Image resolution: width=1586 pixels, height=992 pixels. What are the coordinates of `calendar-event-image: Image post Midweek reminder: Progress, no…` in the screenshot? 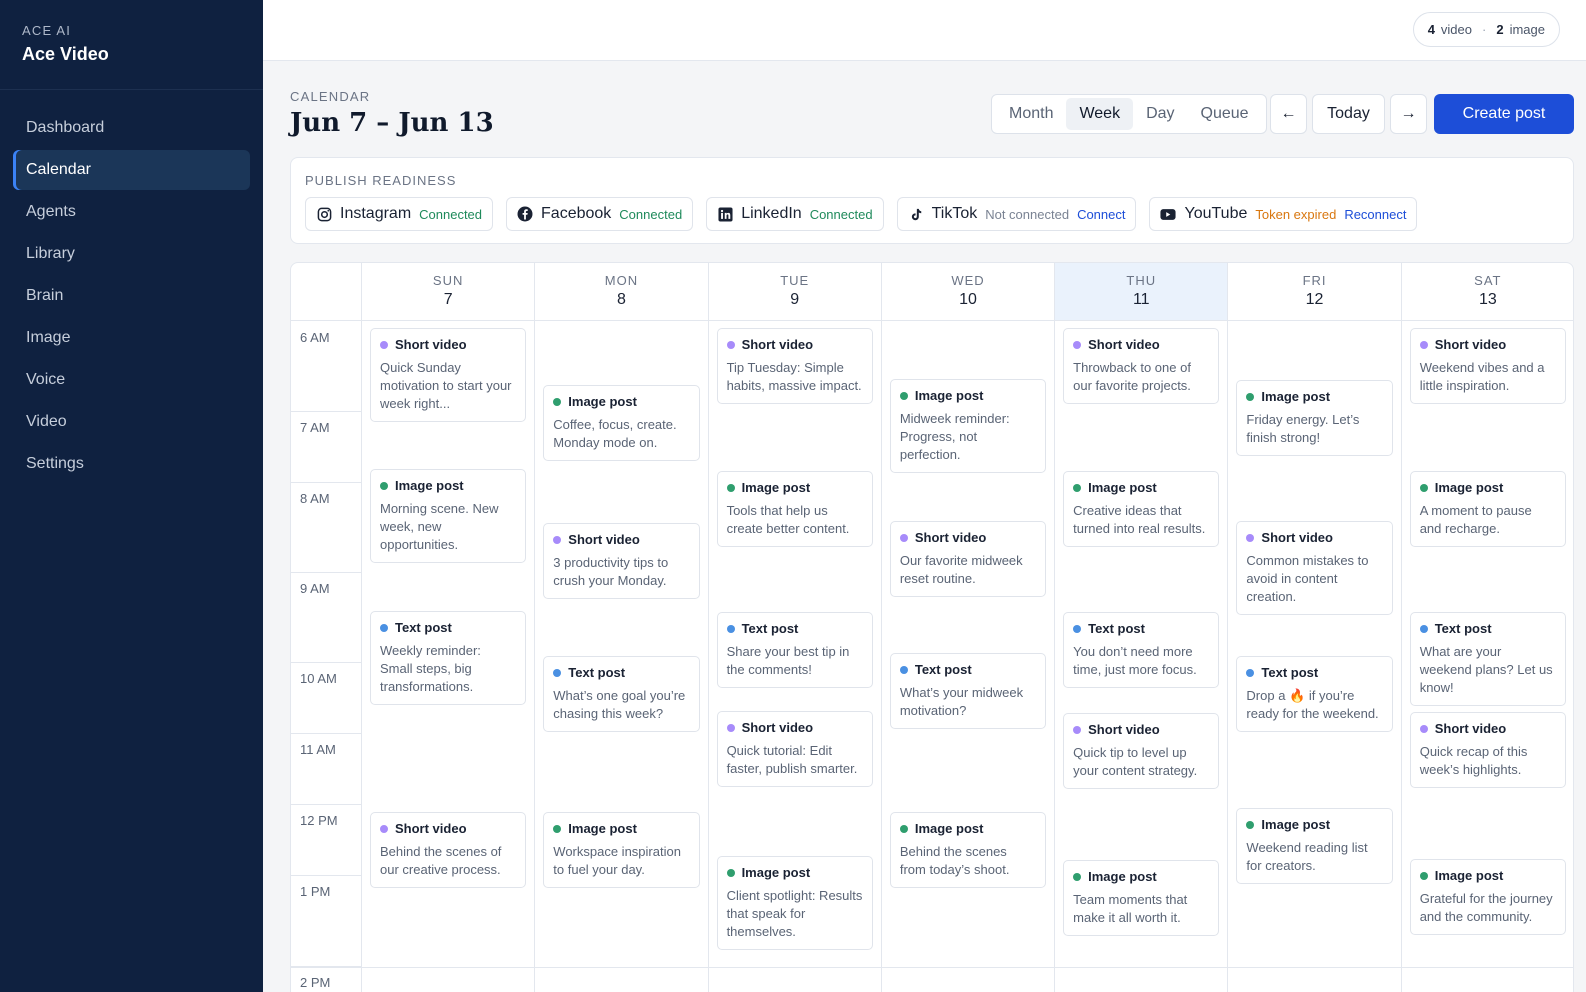 It's located at (968, 426).